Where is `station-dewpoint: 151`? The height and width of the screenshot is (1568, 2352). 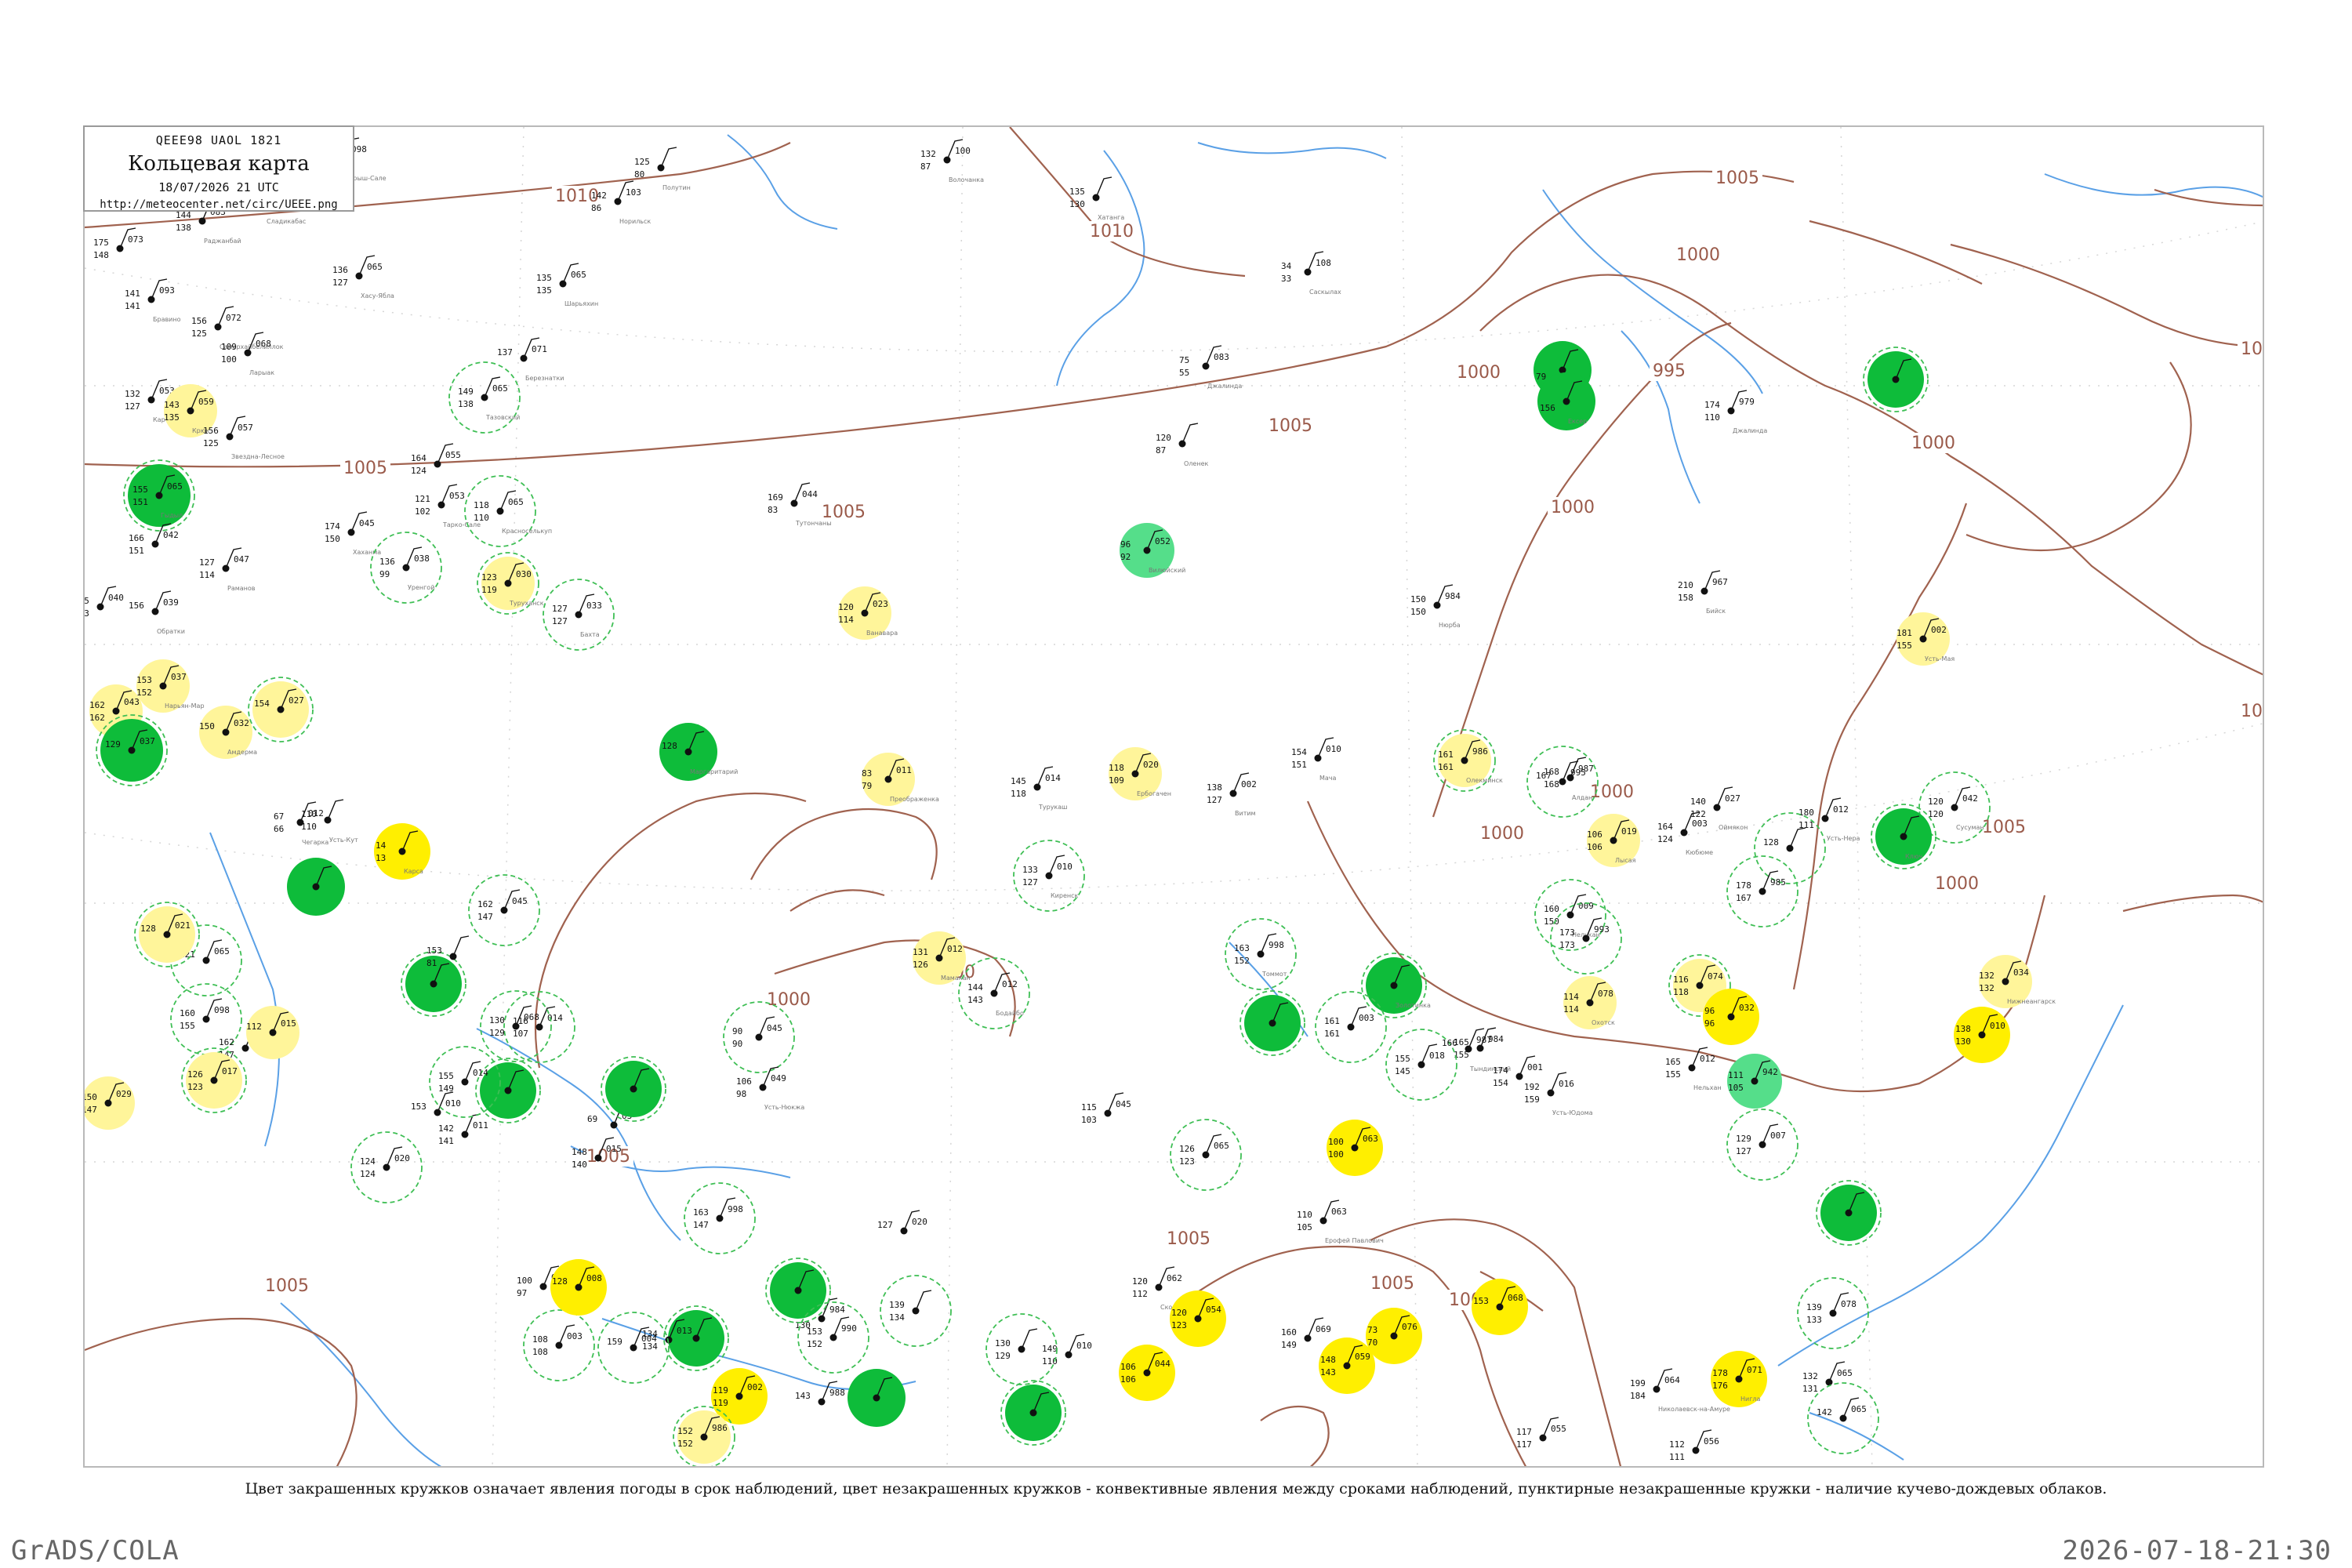 station-dewpoint: 151 is located at coordinates (140, 502).